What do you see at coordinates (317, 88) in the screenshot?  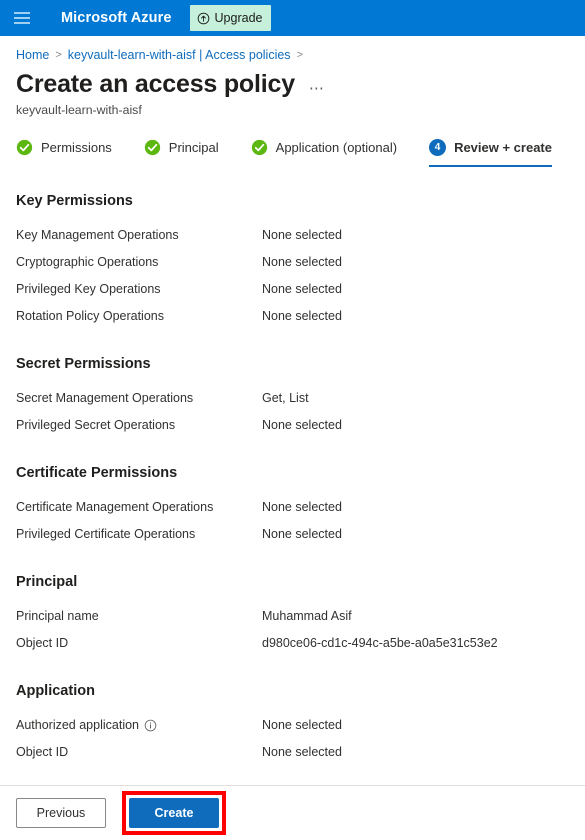 I see `more-options-icon: ⋯` at bounding box center [317, 88].